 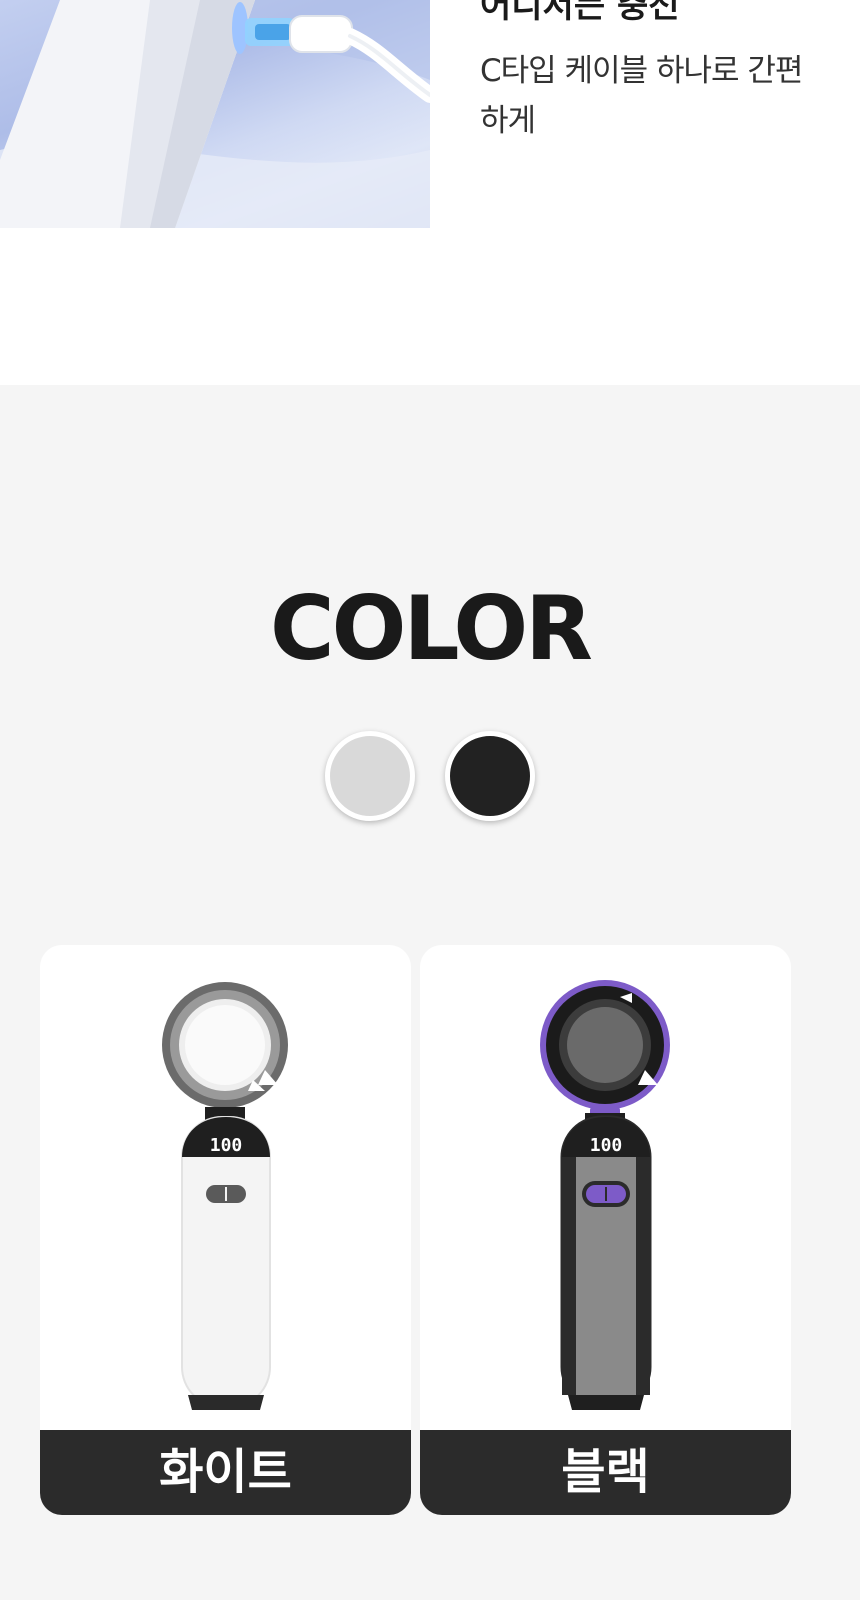 I want to click on swatch-black, so click(x=490, y=776).